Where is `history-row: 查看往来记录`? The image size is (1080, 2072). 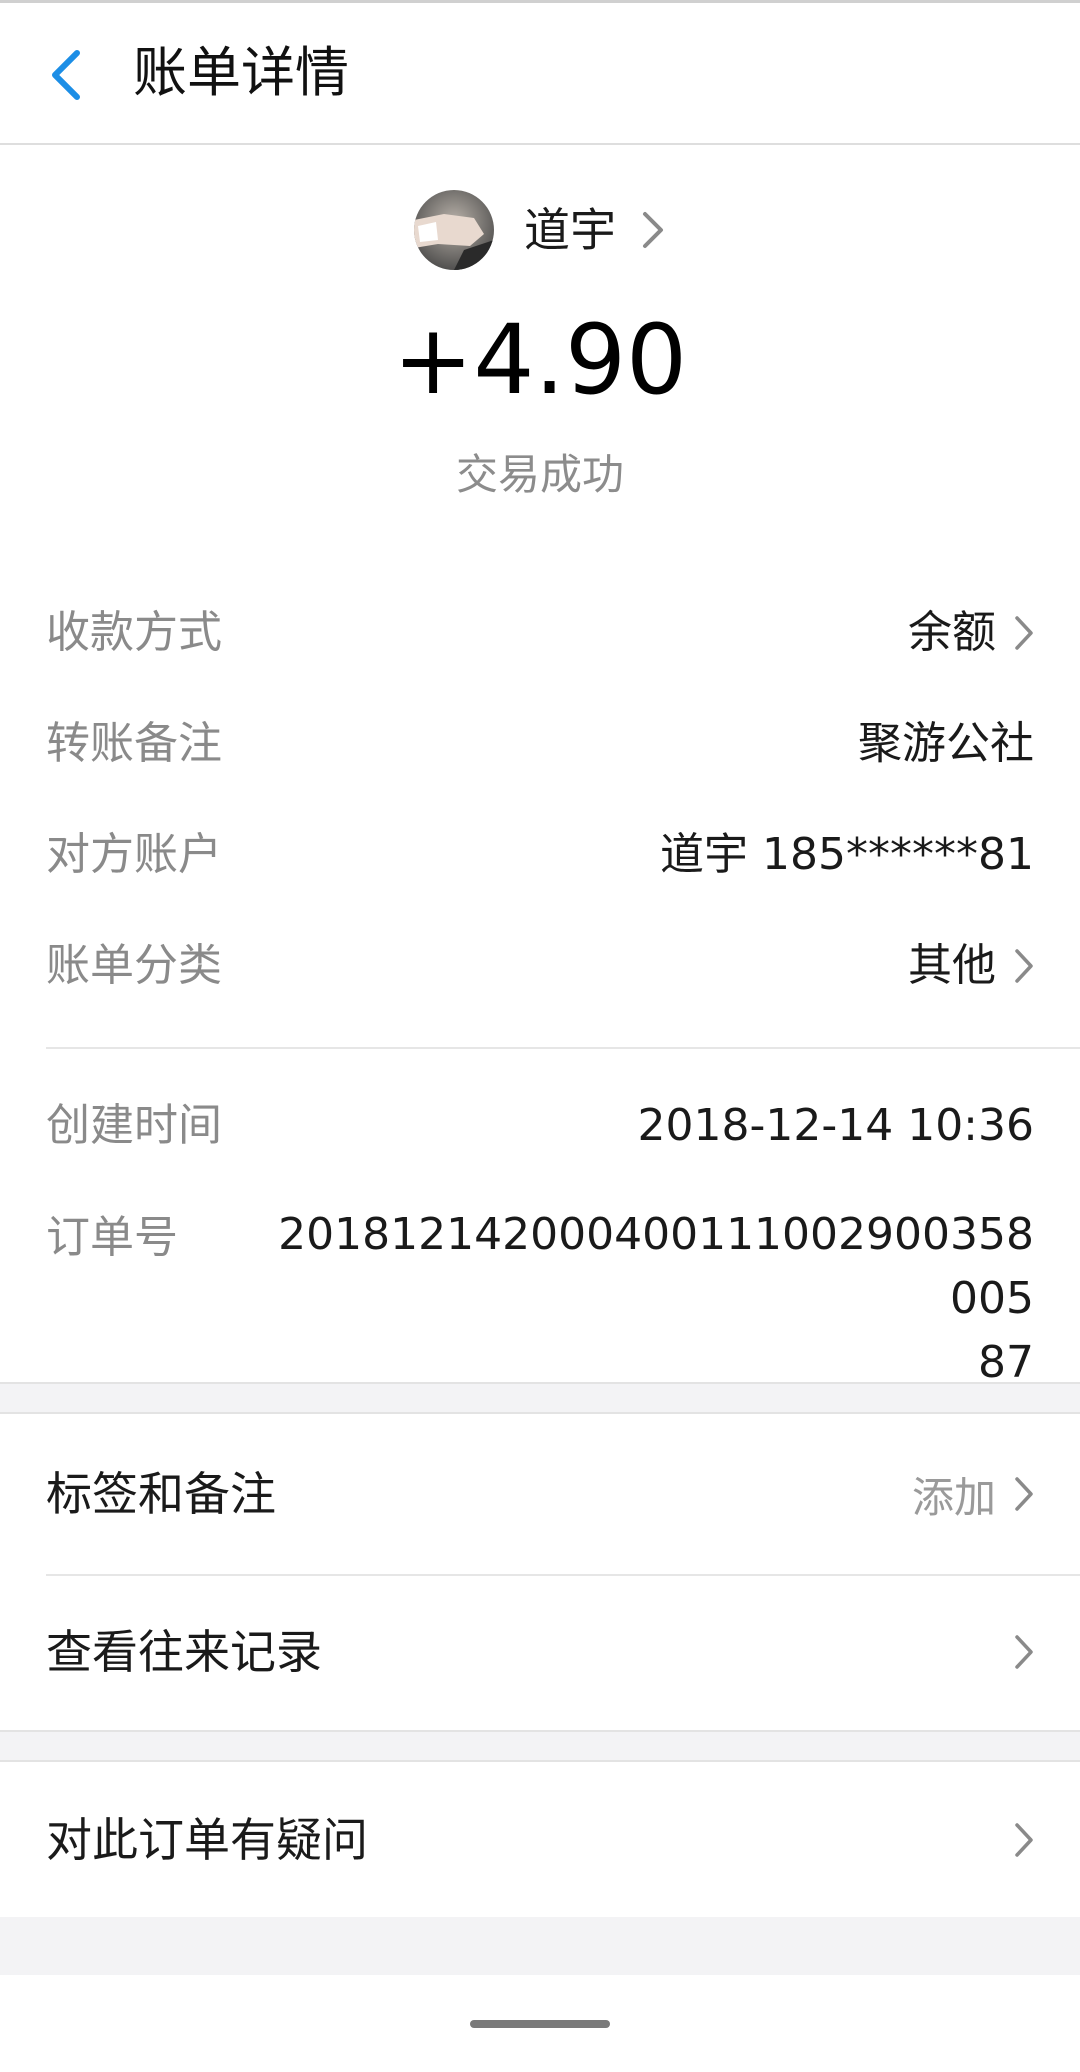
history-row: 查看往来记录 is located at coordinates (540, 1653).